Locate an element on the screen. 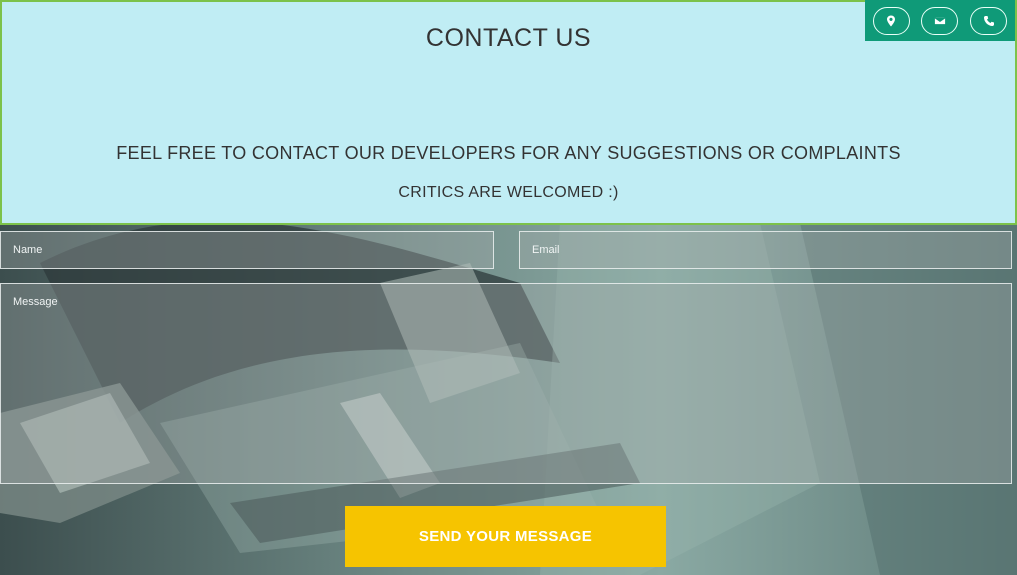  phone-icon is located at coordinates (989, 20).